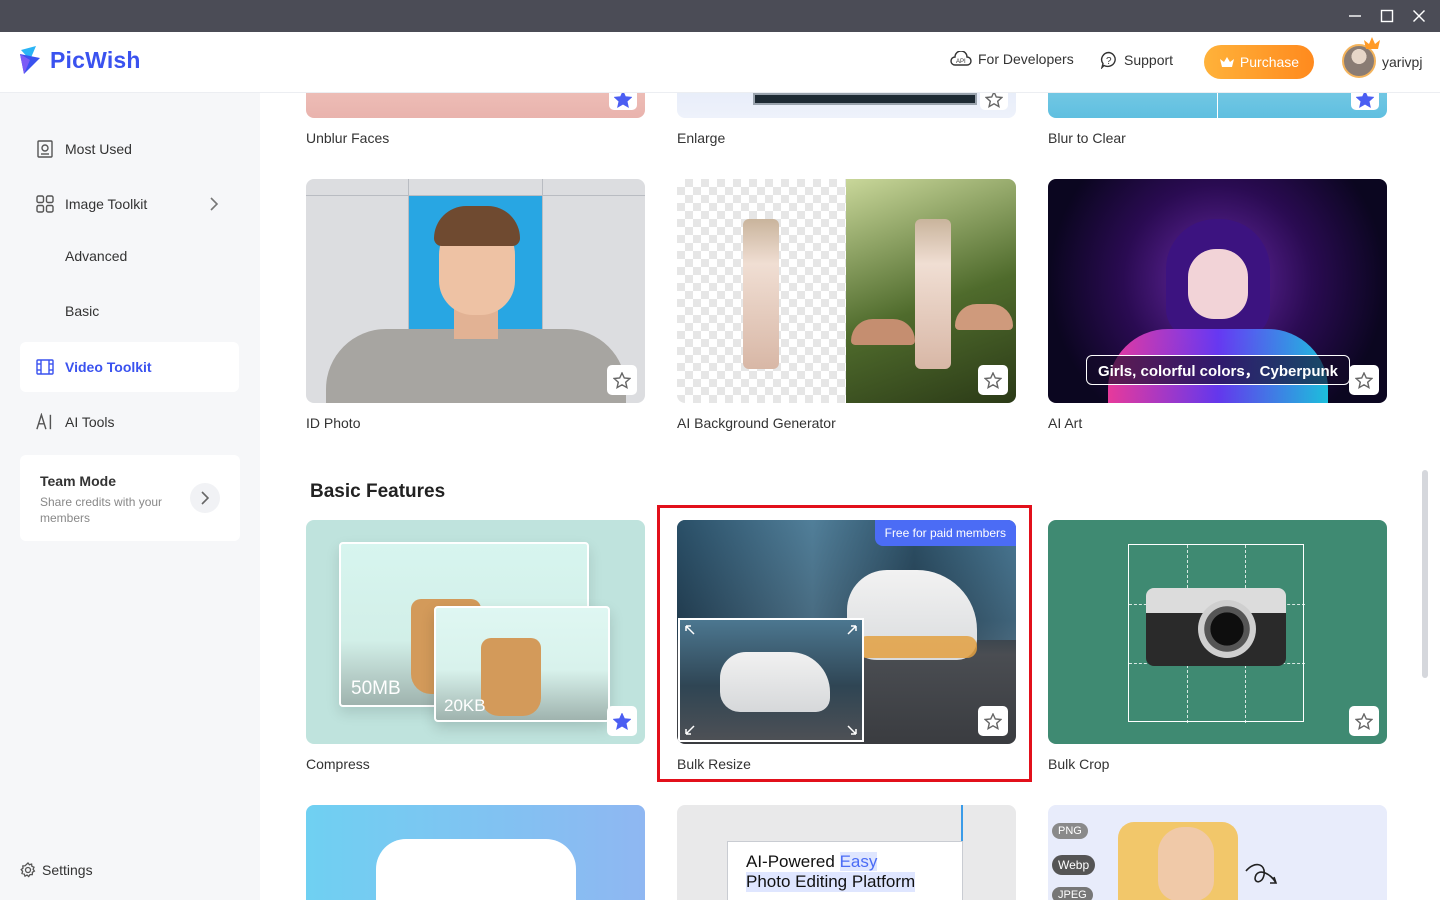 This screenshot has width=1440, height=900. I want to click on tool-label-ai-background-generator: AI Background Generator, so click(756, 423).